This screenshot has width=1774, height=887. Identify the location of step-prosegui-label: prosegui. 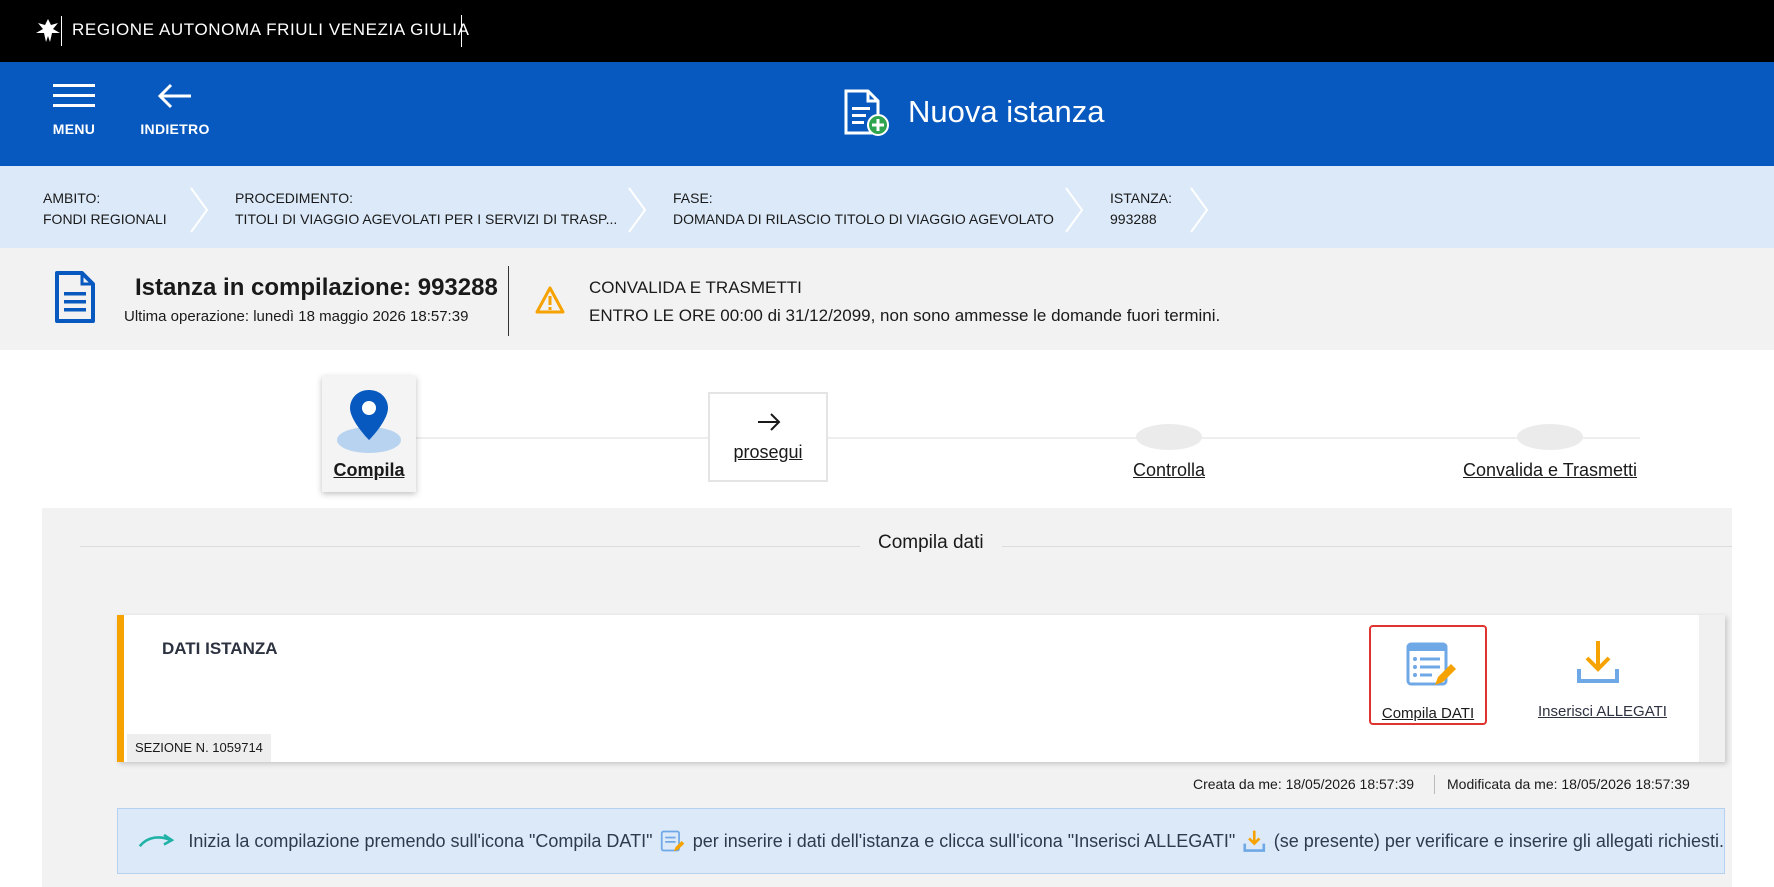
(768, 452).